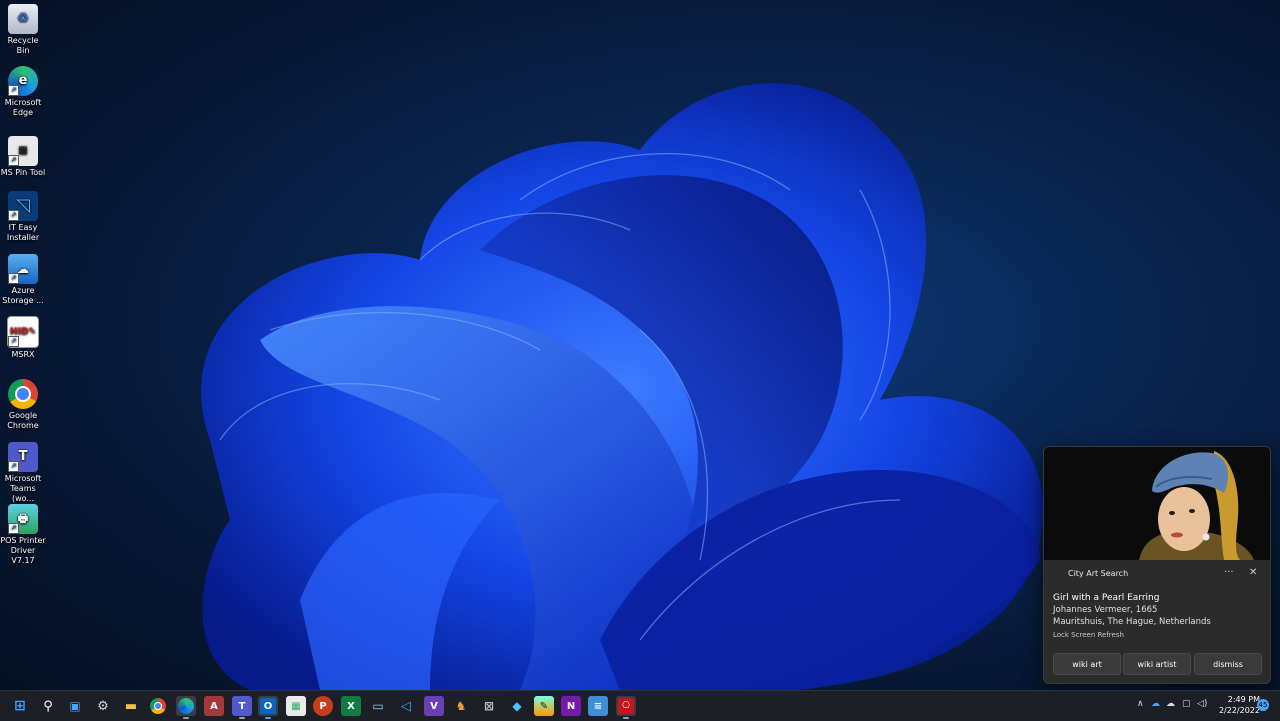  I want to click on notepad-icon: ≡, so click(598, 706).